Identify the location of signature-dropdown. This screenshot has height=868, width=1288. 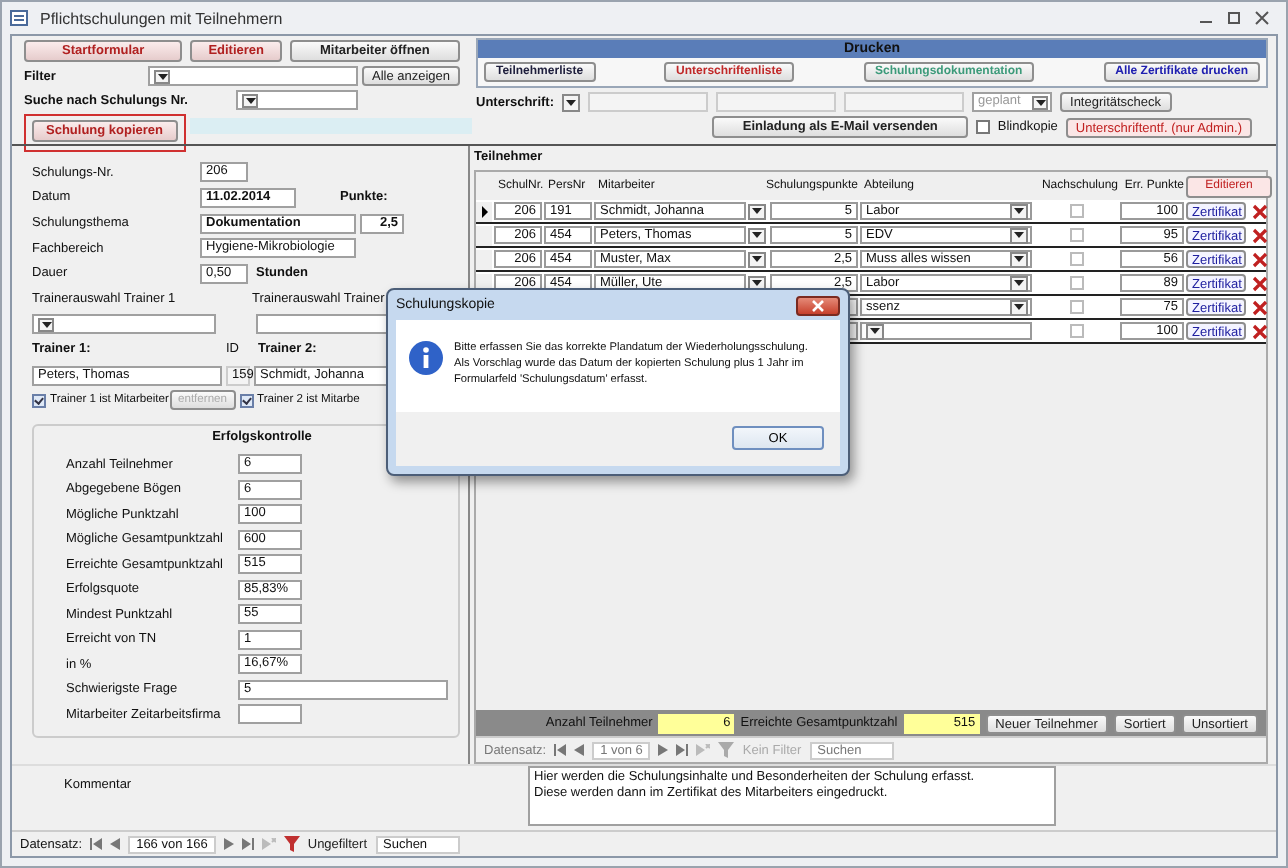
(571, 102).